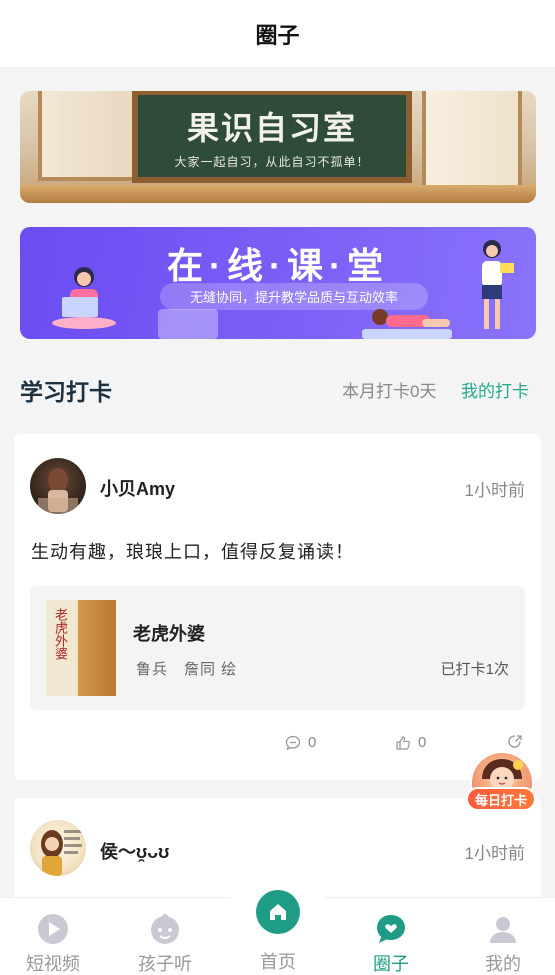  I want to click on desks-illustration, so click(278, 194).